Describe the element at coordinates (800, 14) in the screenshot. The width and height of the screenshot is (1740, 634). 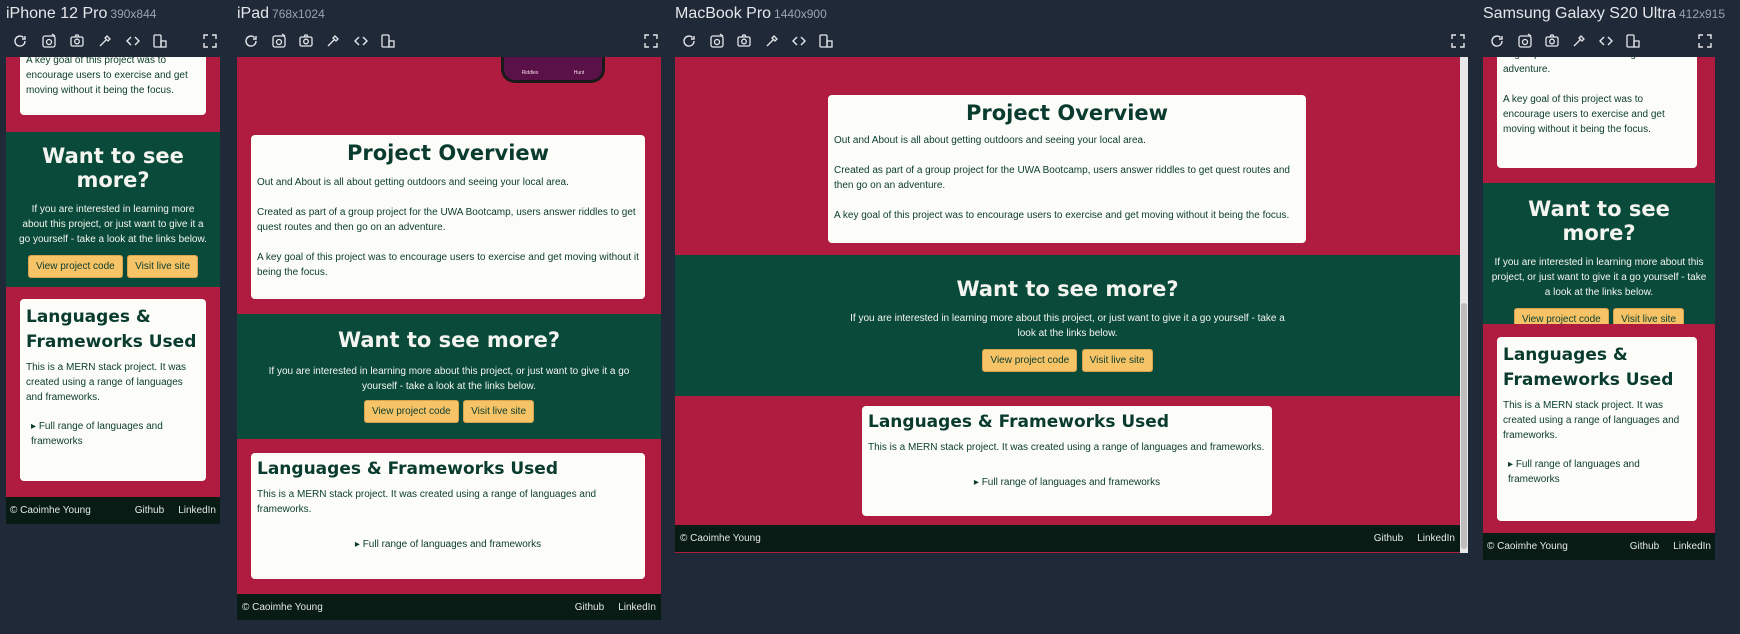
I see `device-dims: 1440x900` at that location.